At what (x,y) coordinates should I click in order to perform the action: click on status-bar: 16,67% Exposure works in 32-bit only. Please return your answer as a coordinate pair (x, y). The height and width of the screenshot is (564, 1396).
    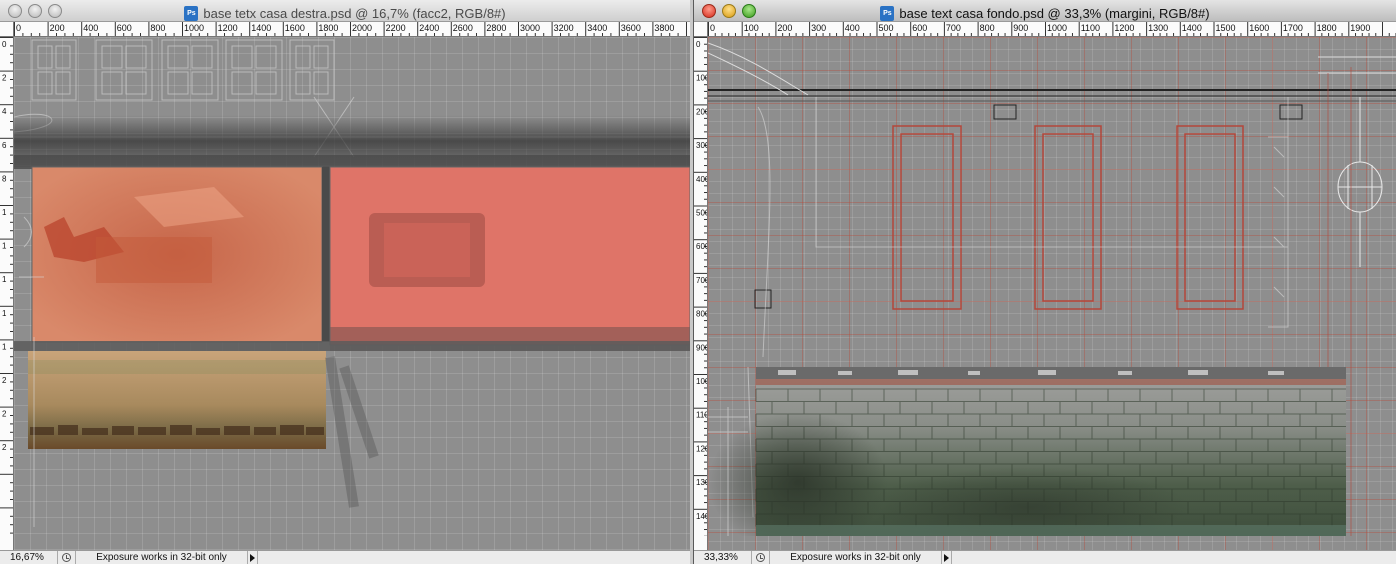
    Looking at the image, I should click on (345, 557).